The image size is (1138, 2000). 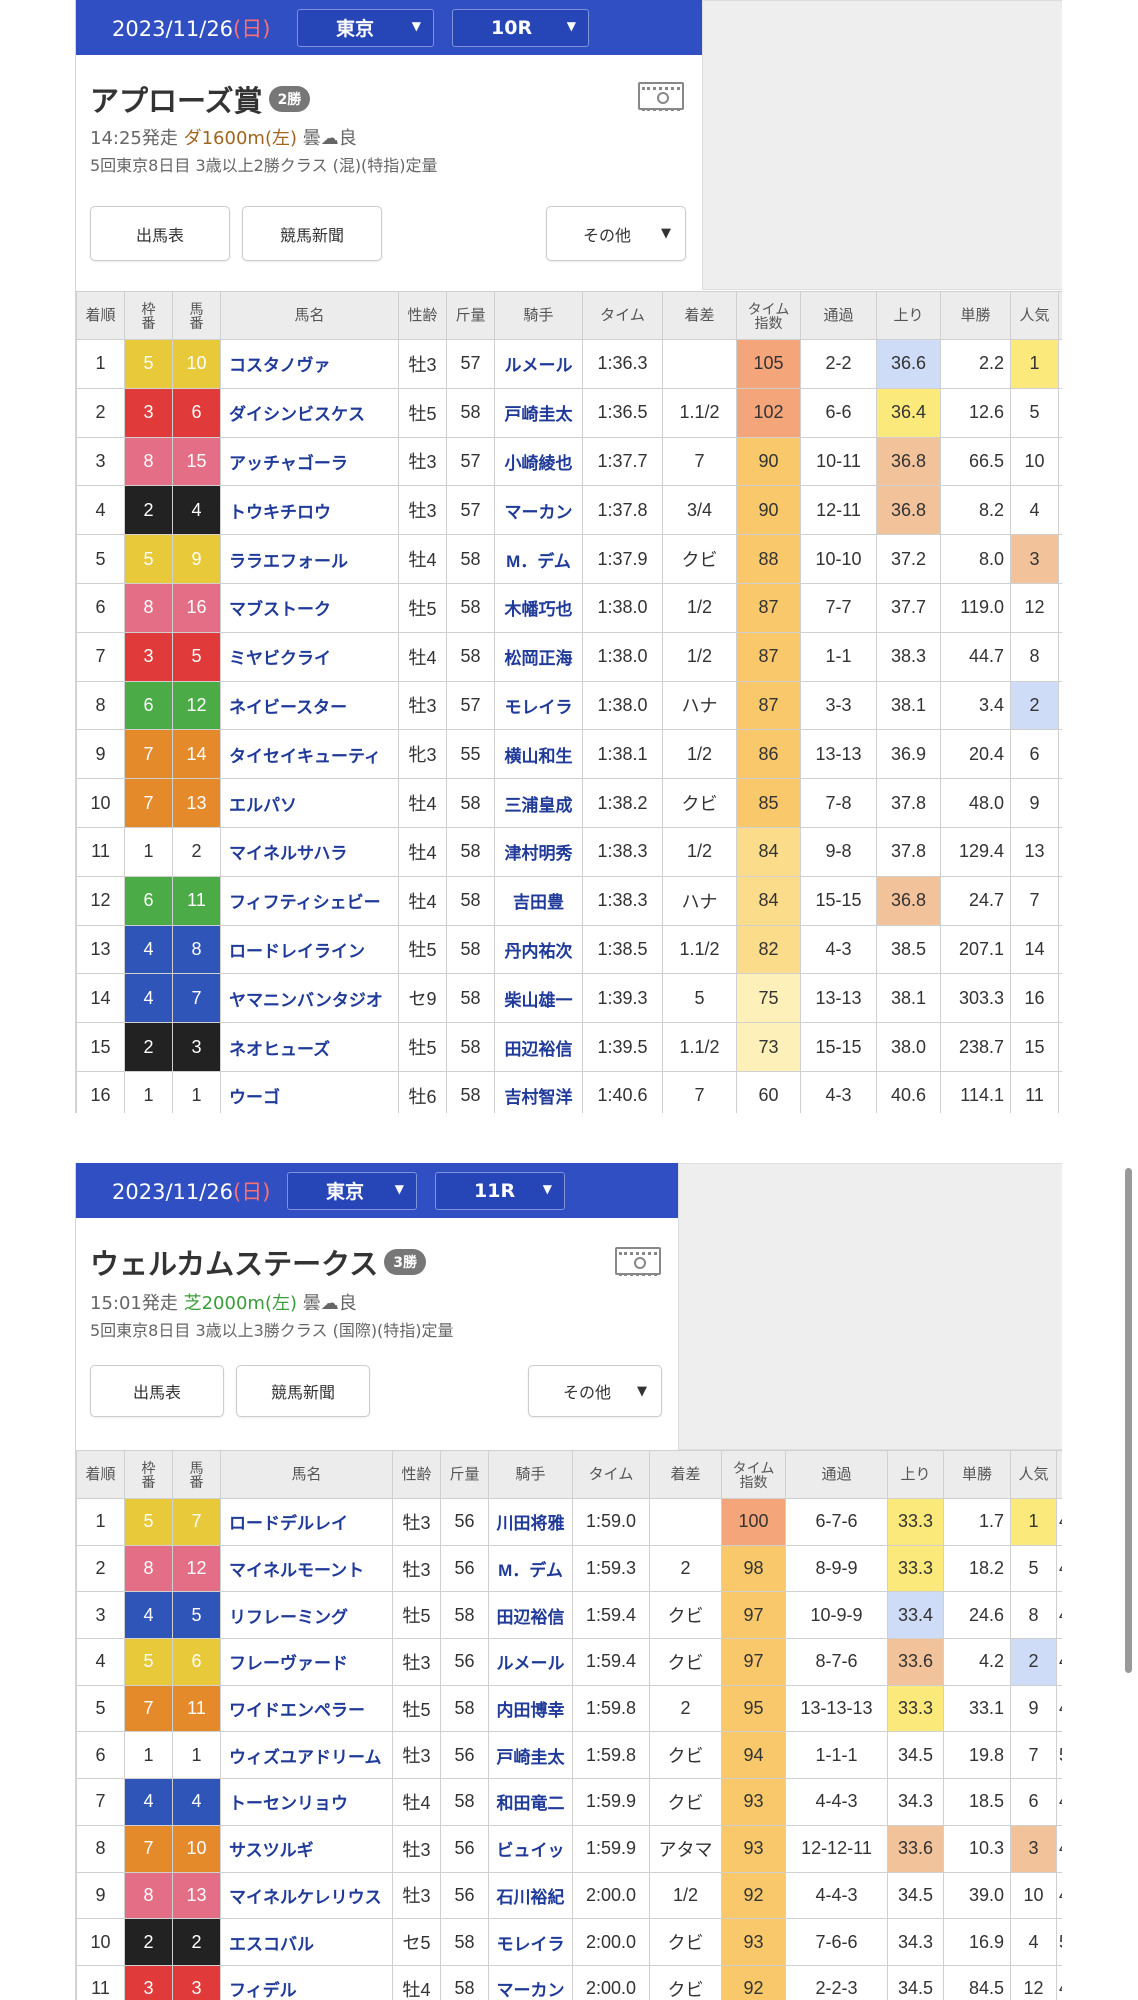 What do you see at coordinates (530, 1848) in the screenshot?
I see `jockey-cell: ビュイッ` at bounding box center [530, 1848].